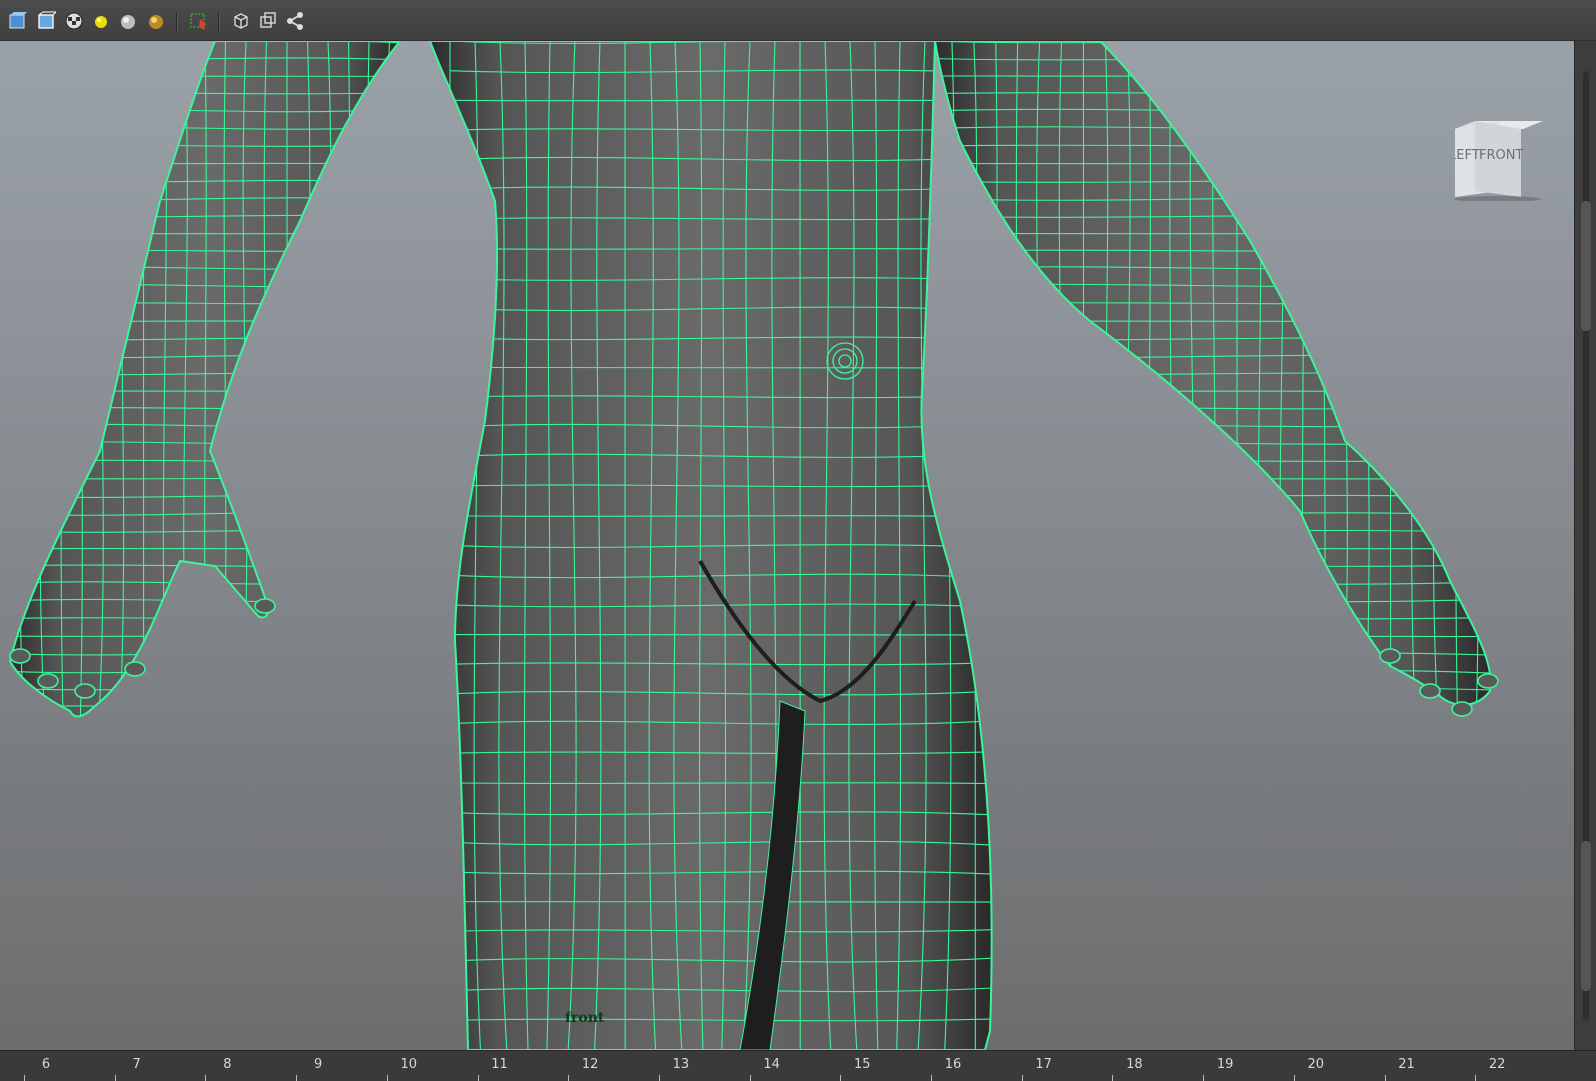  What do you see at coordinates (46, 21) in the screenshot?
I see `wireframe-on-shaded-icon` at bounding box center [46, 21].